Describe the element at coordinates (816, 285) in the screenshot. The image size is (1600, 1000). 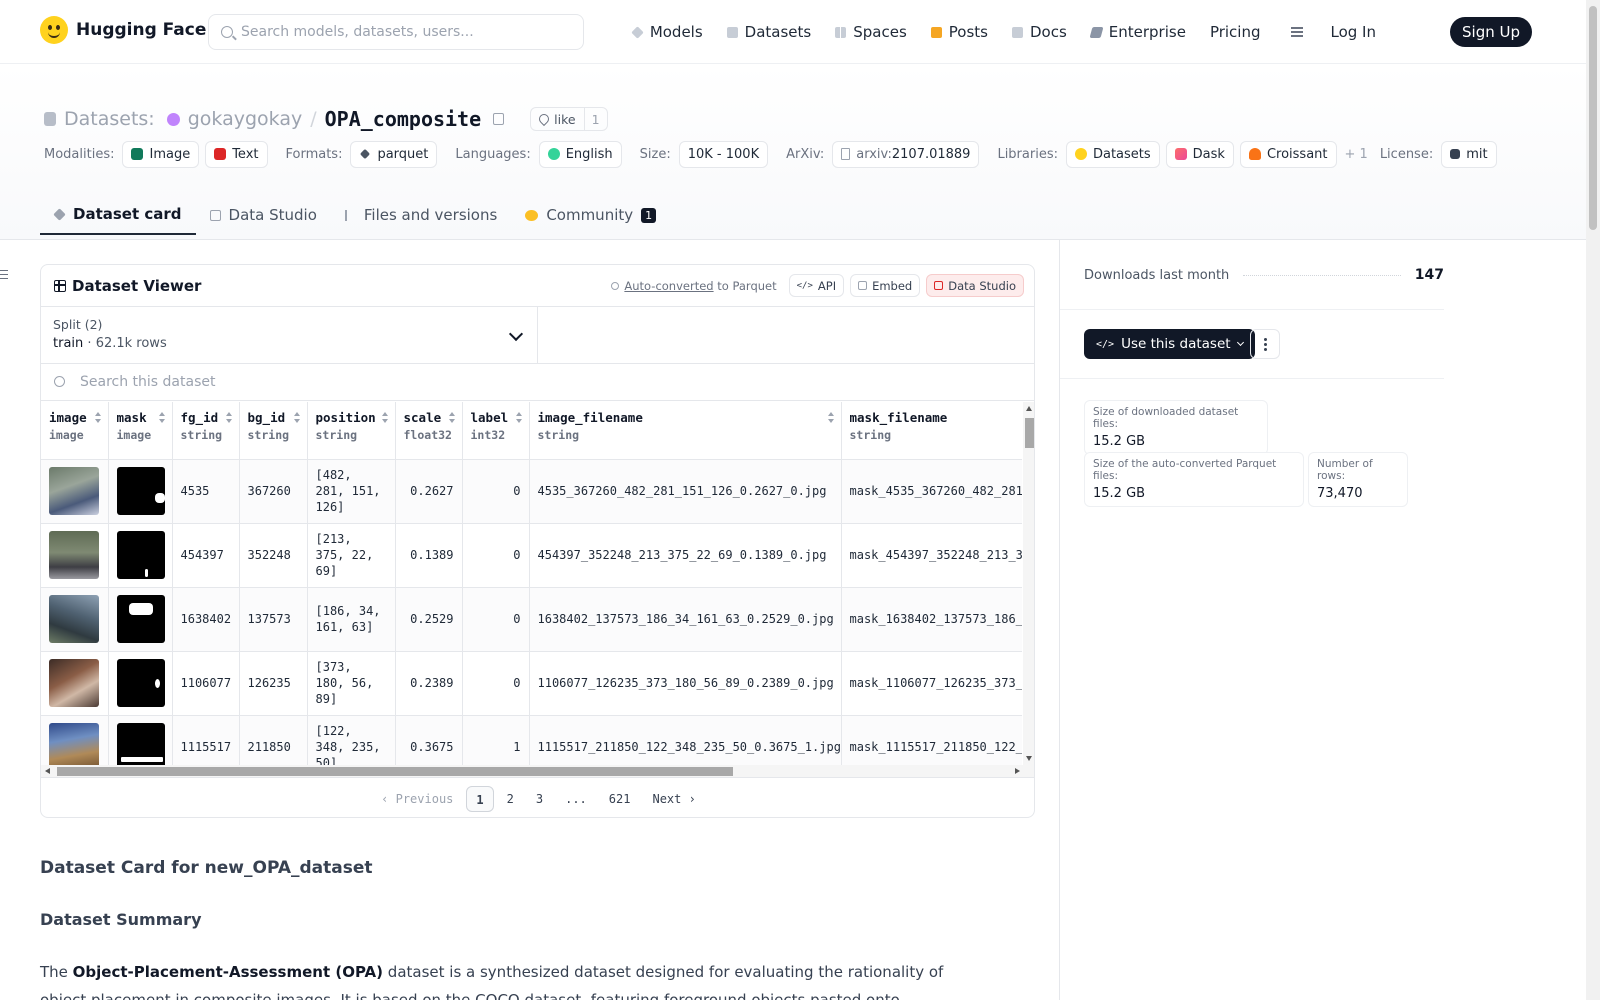
I see `api-button: </> API` at that location.